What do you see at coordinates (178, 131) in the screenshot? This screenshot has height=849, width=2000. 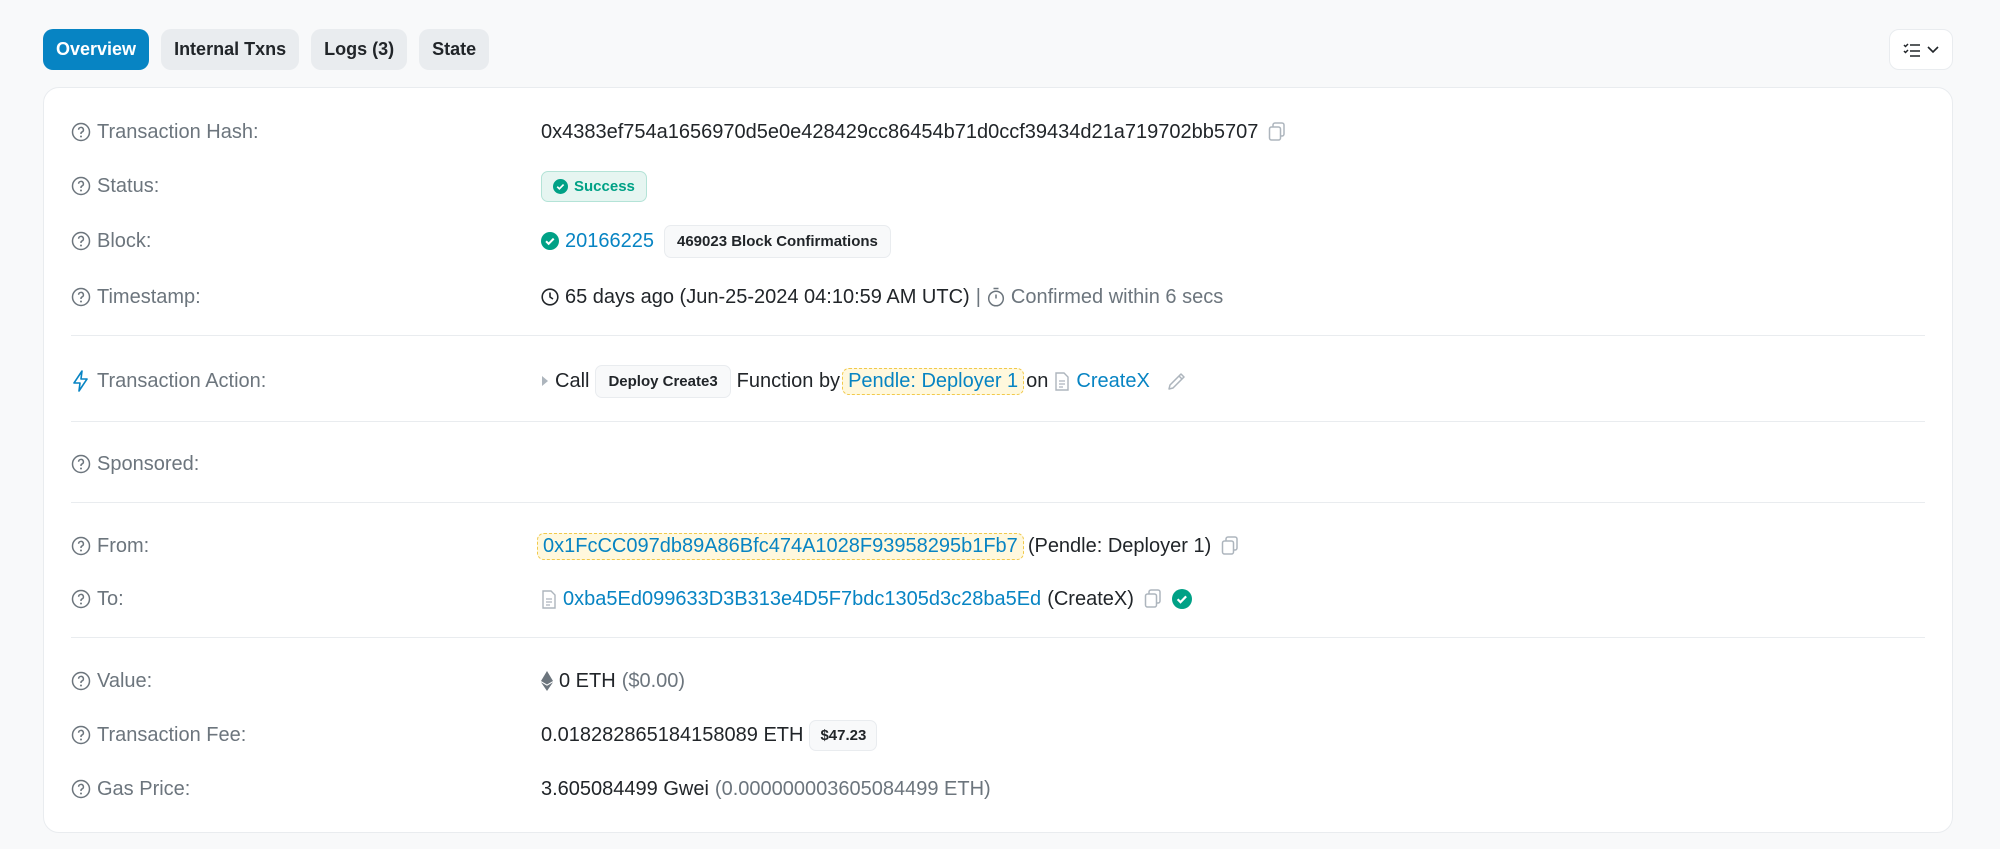 I see `tx-hash-label: Transaction Hash:` at bounding box center [178, 131].